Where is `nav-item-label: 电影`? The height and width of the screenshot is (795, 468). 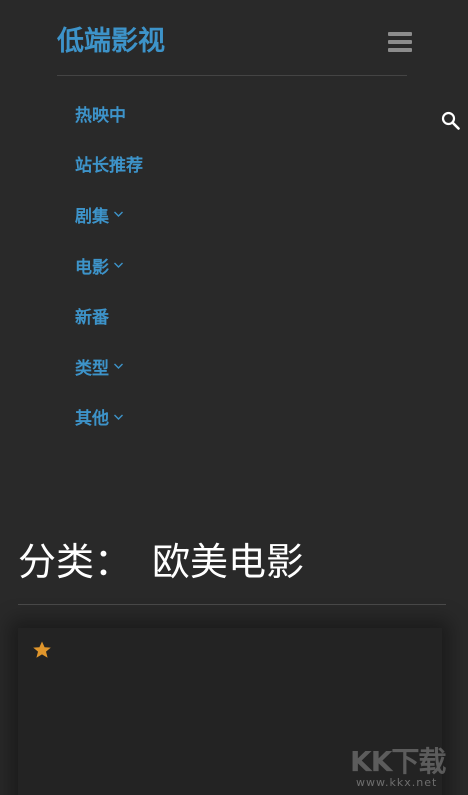 nav-item-label: 电影 is located at coordinates (92, 267).